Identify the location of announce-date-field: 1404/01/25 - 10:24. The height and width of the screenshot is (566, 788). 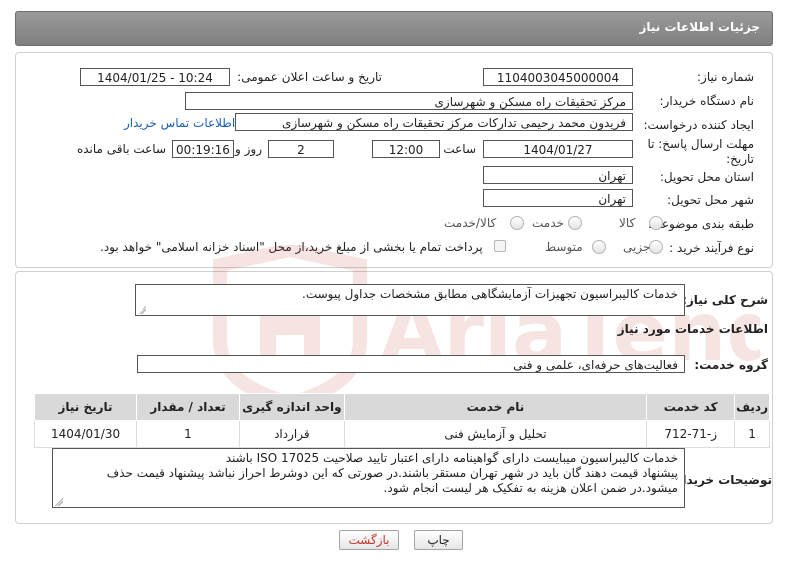
(155, 77).